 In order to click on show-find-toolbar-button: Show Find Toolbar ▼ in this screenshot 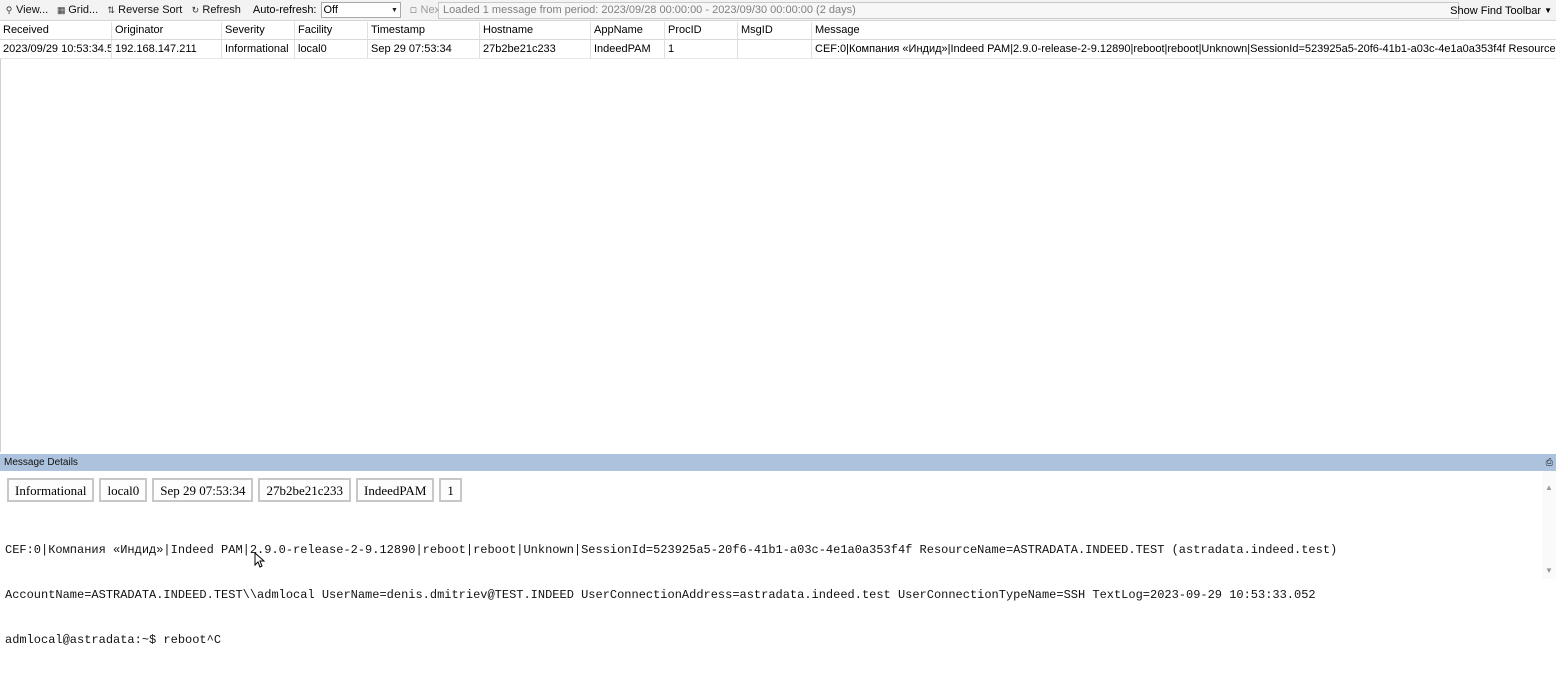, I will do `click(1501, 10)`.